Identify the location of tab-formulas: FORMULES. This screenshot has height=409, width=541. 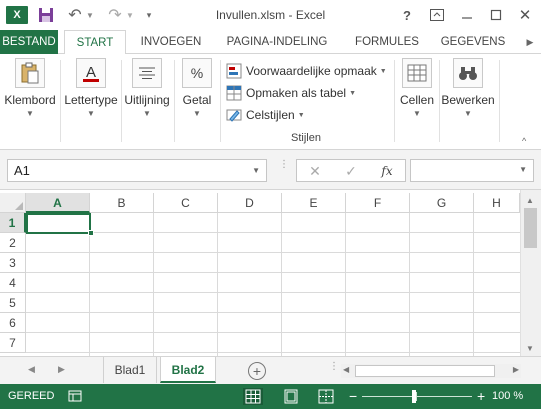
(387, 42).